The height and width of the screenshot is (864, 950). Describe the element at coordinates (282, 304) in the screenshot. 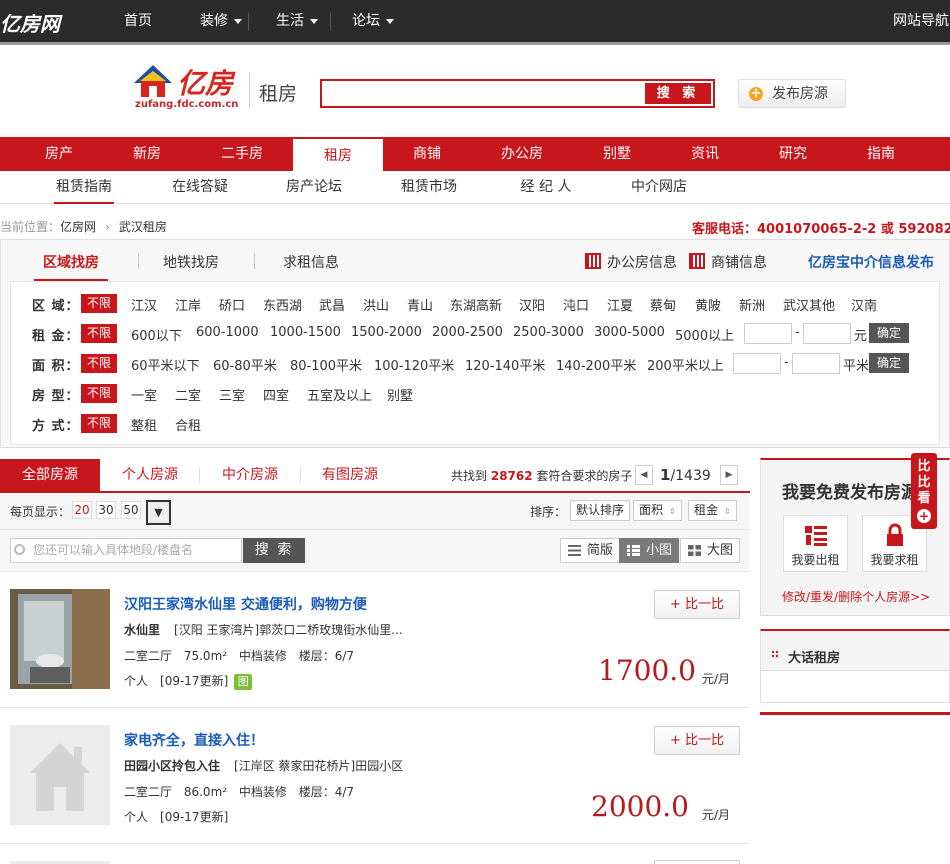

I see `filter-district-option: 东西湖` at that location.